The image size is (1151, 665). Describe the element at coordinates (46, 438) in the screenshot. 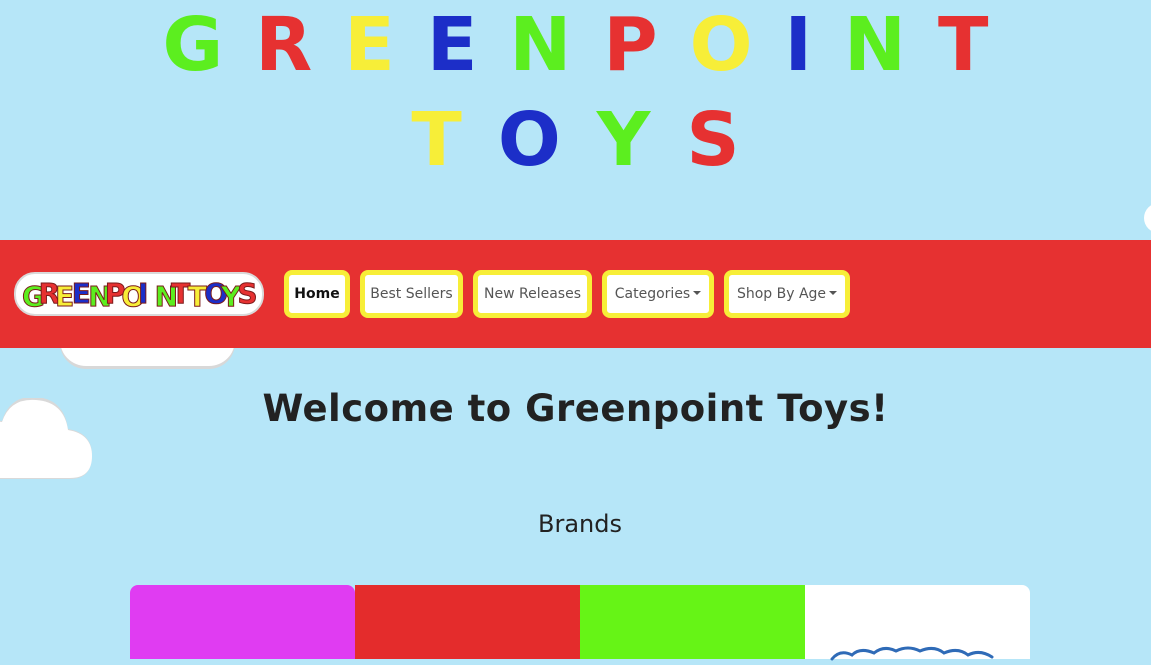

I see `cloud-decoration` at that location.